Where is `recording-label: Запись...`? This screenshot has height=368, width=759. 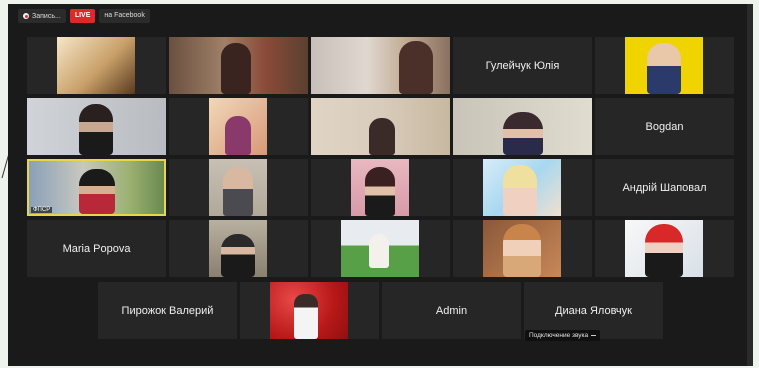 recording-label: Запись... is located at coordinates (46, 16).